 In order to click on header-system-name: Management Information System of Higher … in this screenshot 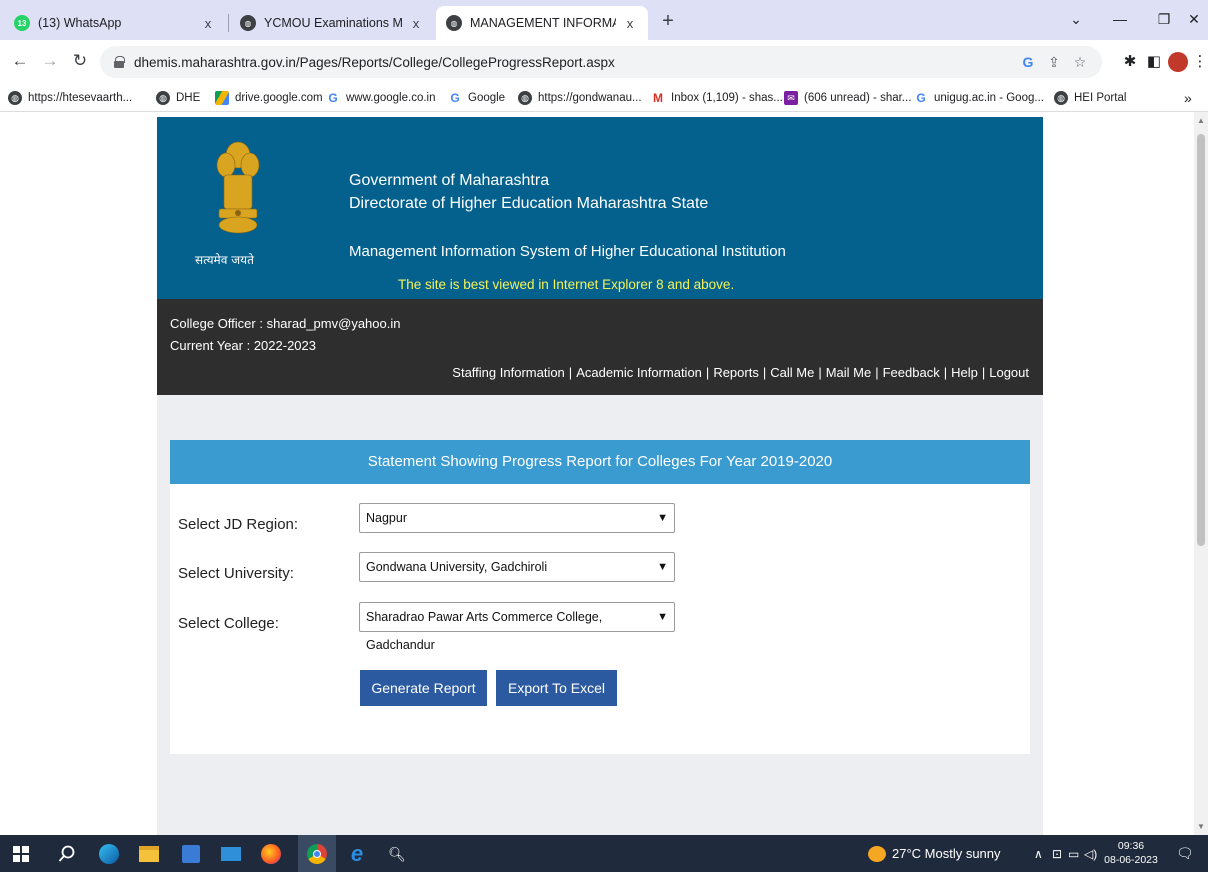, I will do `click(567, 251)`.